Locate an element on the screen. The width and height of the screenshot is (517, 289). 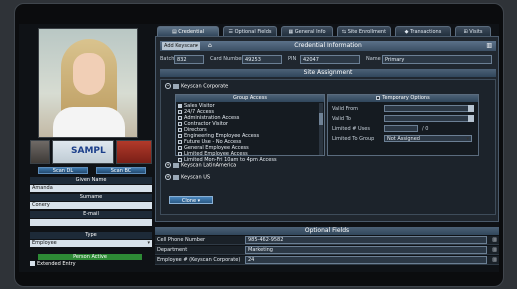
surname-label: Surname is located at coordinates (91, 197).